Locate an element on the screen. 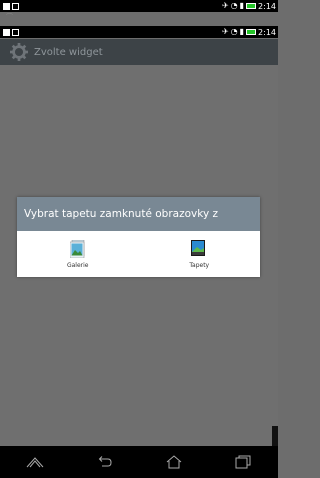 The image size is (320, 478). handle-icon: ⌒ is located at coordinates (9, 17).